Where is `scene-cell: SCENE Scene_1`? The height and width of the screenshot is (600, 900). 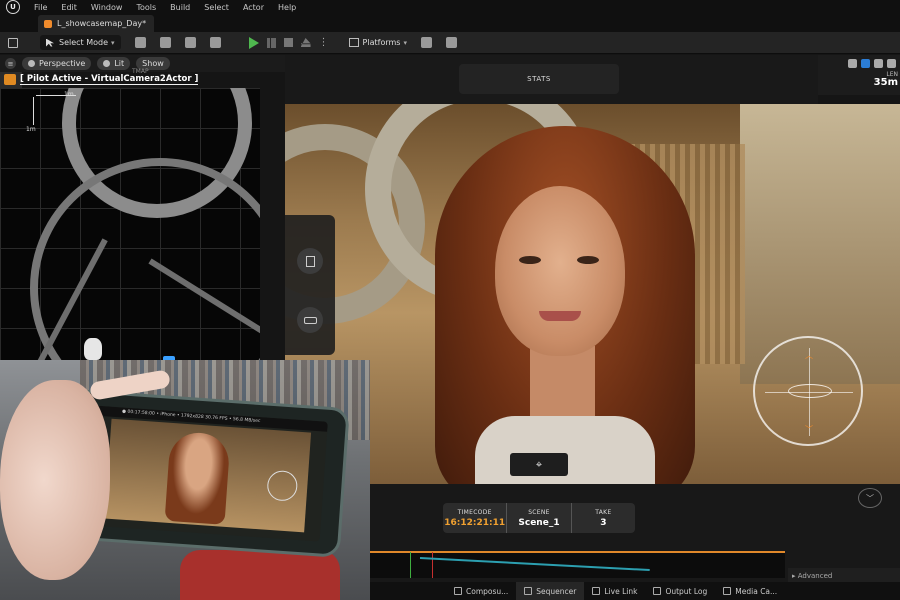 scene-cell: SCENE Scene_1 is located at coordinates (539, 518).